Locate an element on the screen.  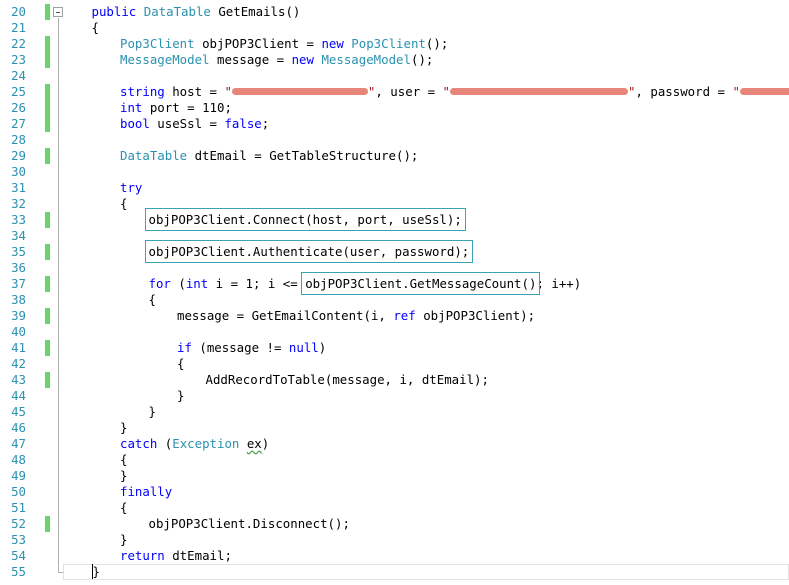
line-number: 35 is located at coordinates (18, 251).